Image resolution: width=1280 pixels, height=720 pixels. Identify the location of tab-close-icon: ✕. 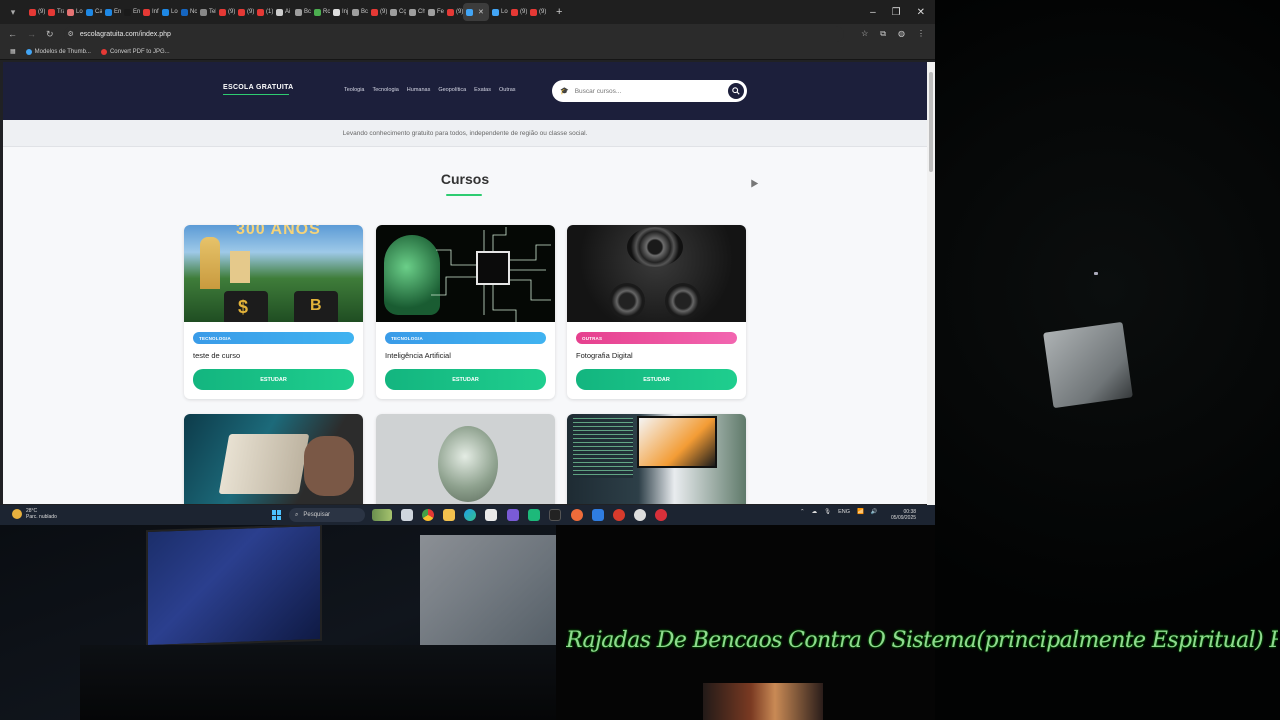
(481, 12).